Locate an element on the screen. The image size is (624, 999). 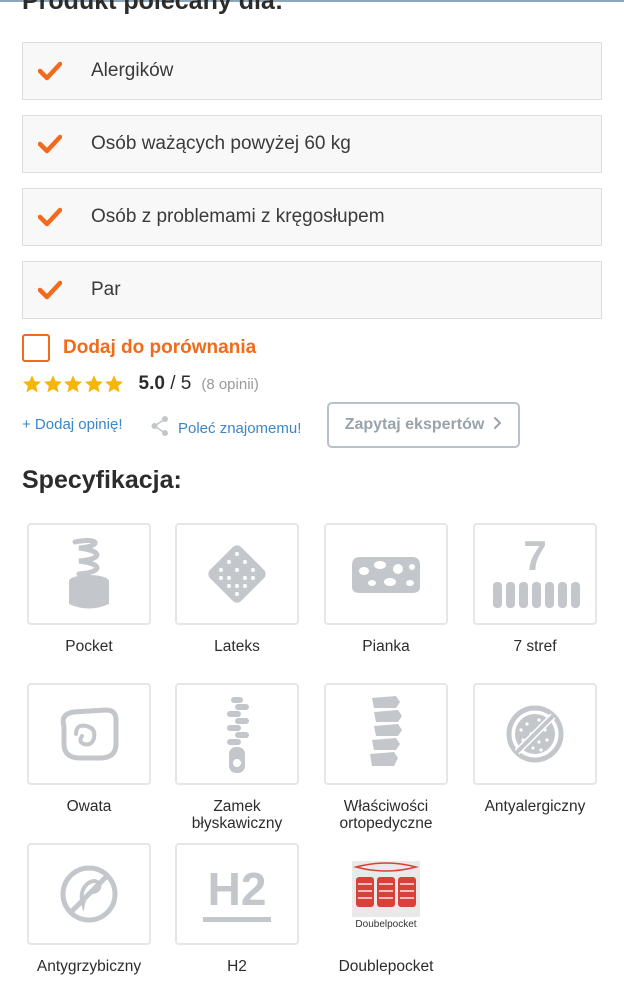
star-rating is located at coordinates (73, 384).